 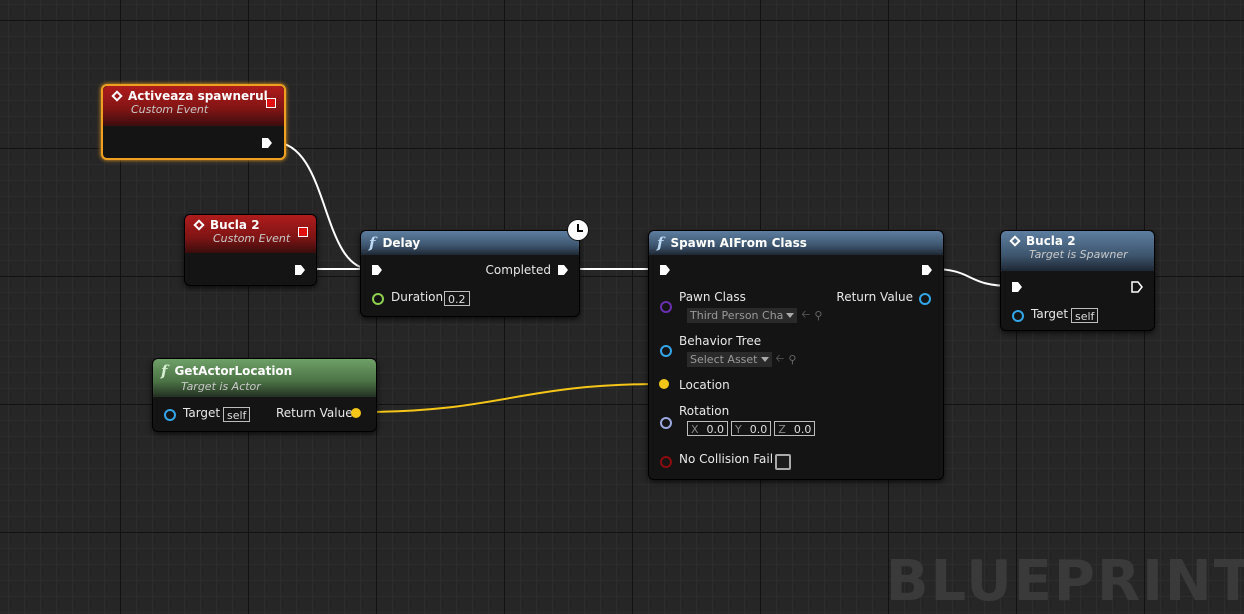 What do you see at coordinates (704, 411) in the screenshot?
I see `rotation-label: Rotation` at bounding box center [704, 411].